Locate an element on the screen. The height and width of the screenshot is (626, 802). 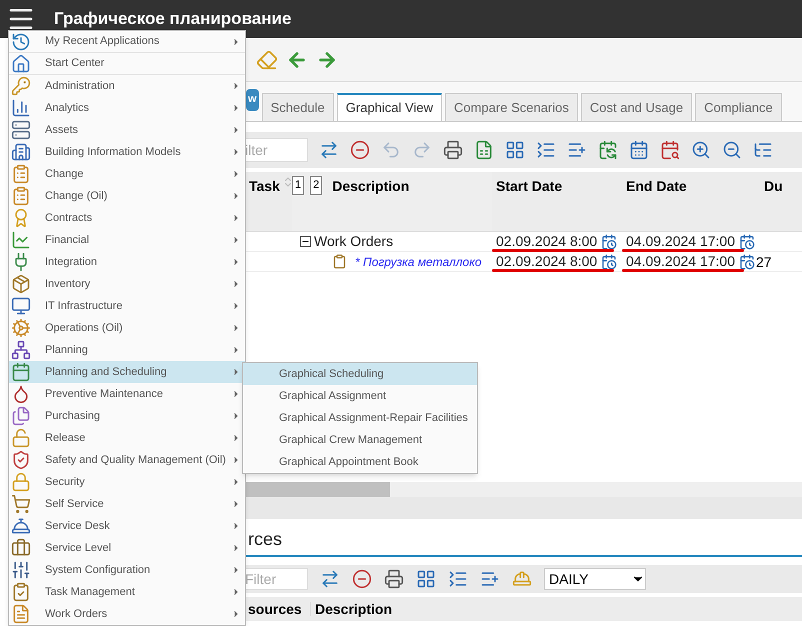
zoom-in-icon is located at coordinates (701, 150).